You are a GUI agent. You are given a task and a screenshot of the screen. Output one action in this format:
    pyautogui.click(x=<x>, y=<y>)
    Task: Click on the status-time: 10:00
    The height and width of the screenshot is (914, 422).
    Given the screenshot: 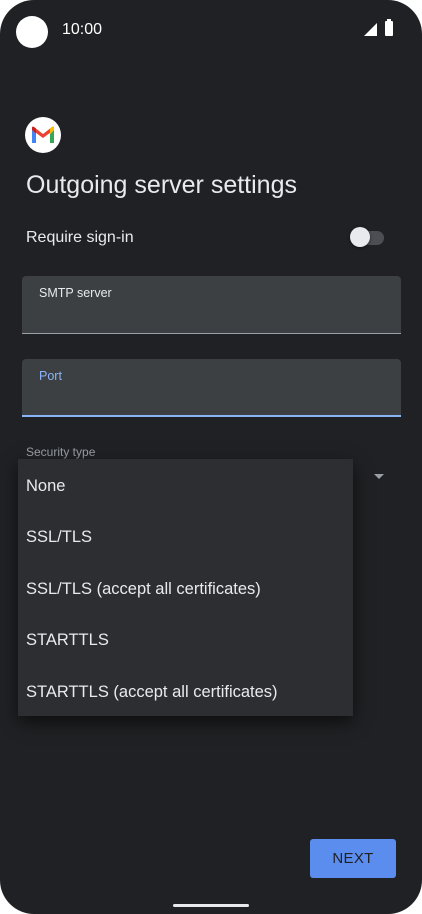 What is the action you would take?
    pyautogui.click(x=82, y=29)
    